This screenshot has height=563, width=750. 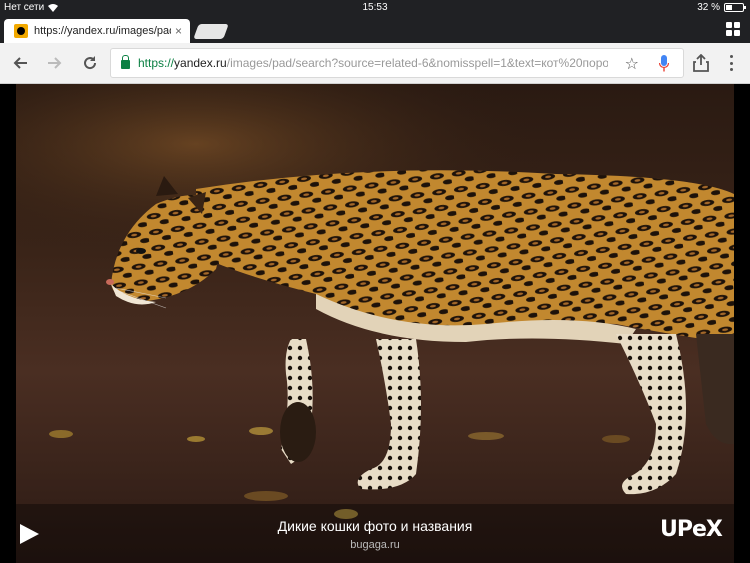 I want to click on new-tab-button, so click(x=211, y=31).